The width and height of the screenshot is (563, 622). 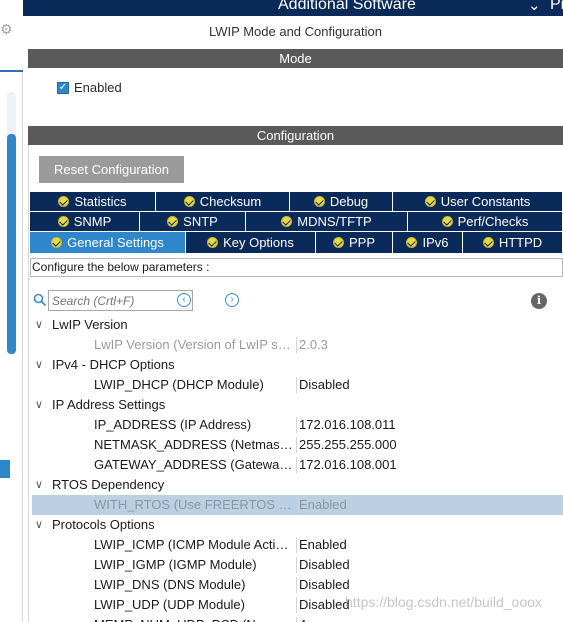 What do you see at coordinates (232, 300) in the screenshot?
I see `arrow-right-circle-icon: ›` at bounding box center [232, 300].